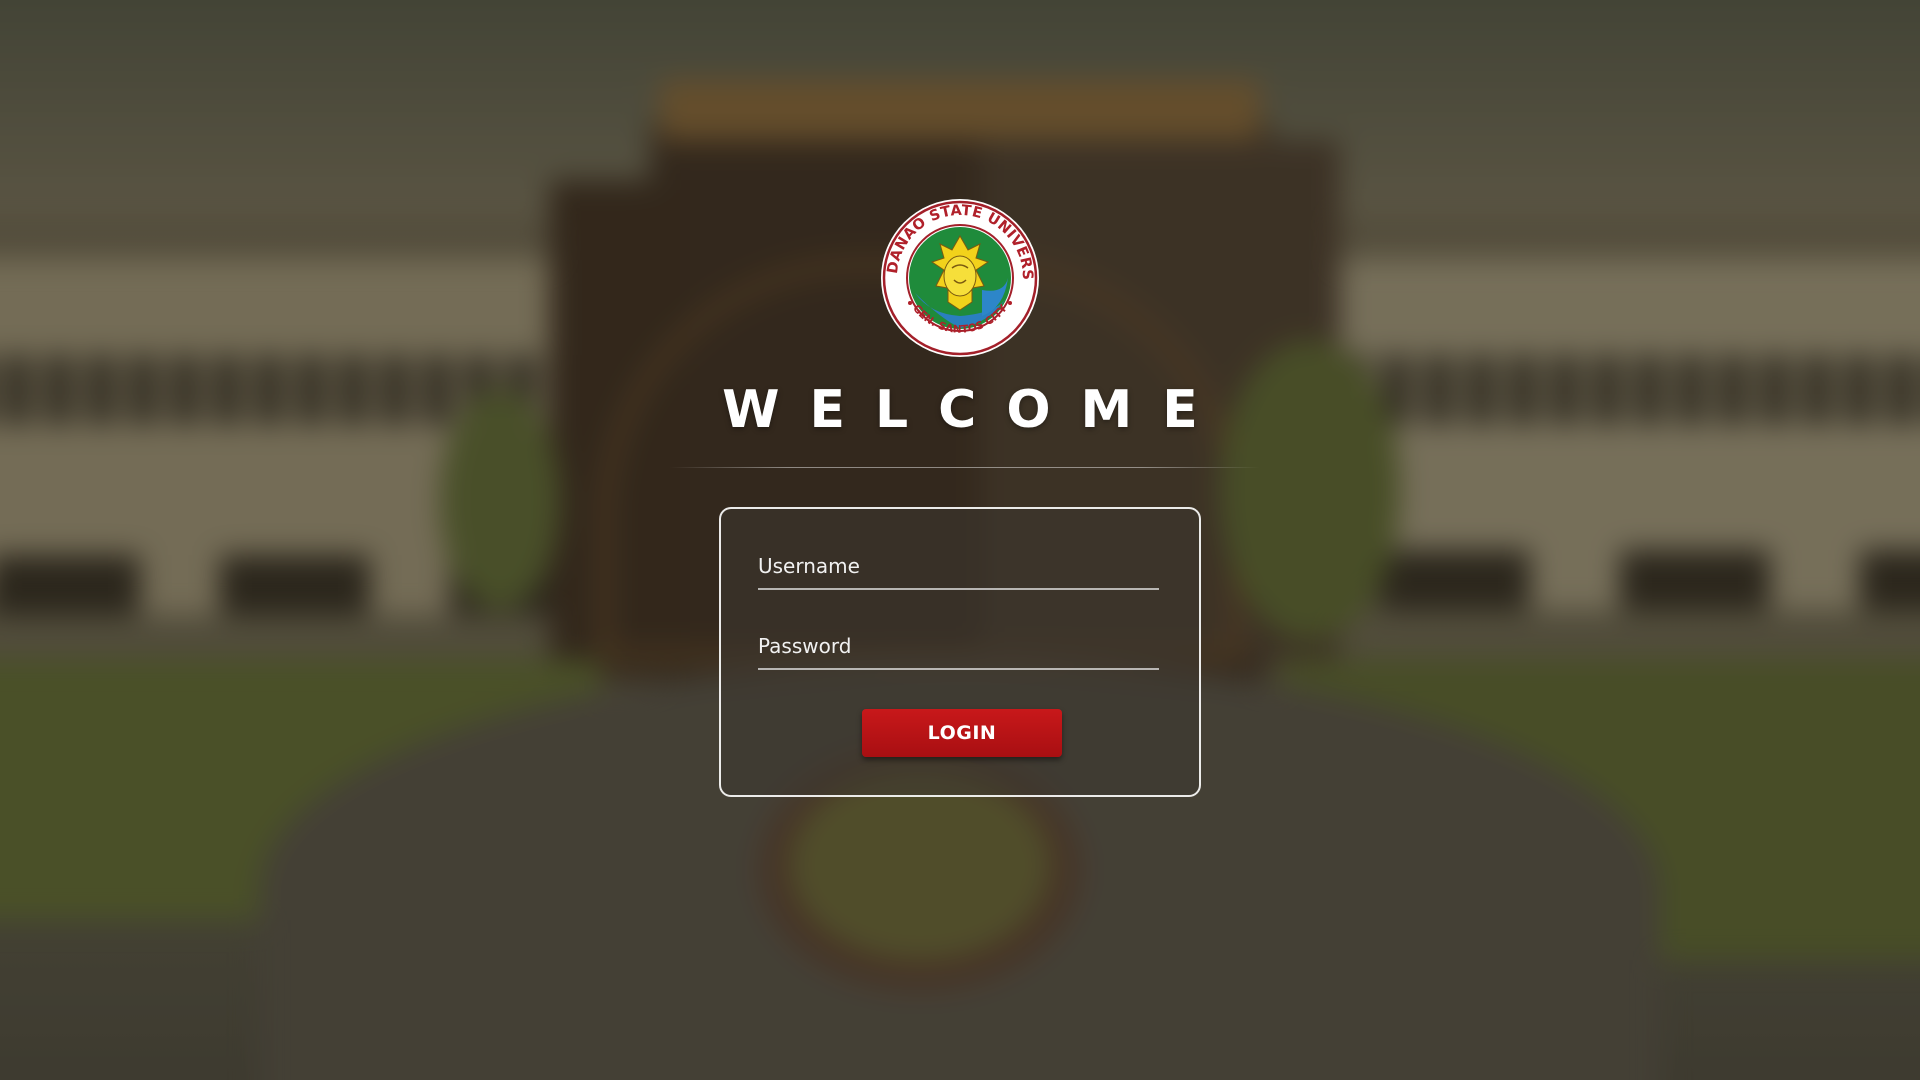 The image size is (1920, 1080). I want to click on login-button: LOGIN, so click(962, 733).